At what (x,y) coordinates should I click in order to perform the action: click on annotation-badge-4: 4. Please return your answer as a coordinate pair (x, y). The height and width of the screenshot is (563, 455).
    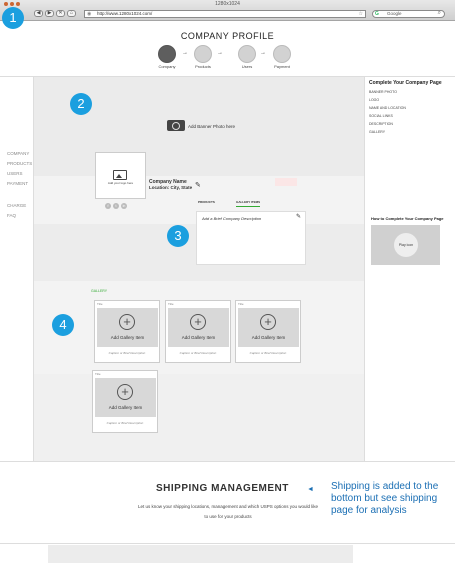
    Looking at the image, I should click on (63, 325).